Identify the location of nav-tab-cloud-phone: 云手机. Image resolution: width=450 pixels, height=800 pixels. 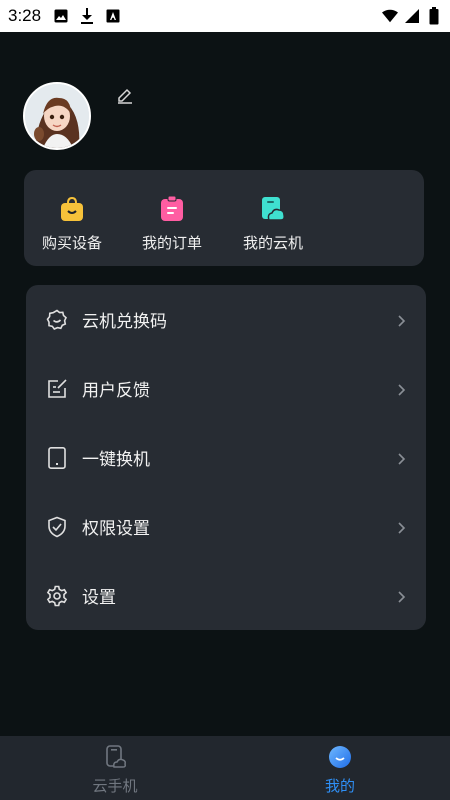
(115, 770).